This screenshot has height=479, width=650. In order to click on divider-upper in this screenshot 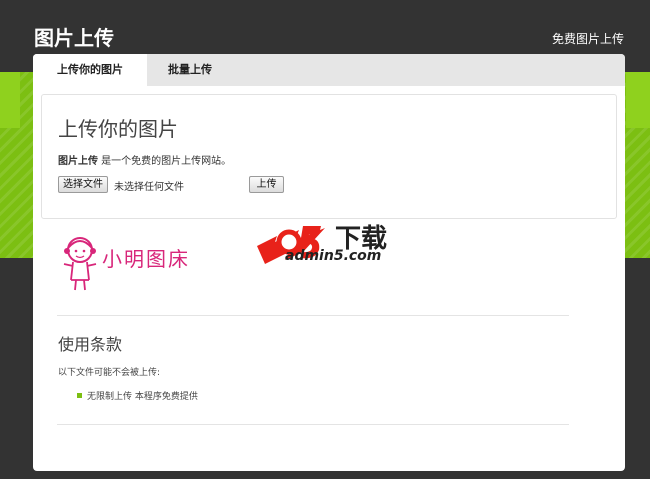, I will do `click(313, 315)`.